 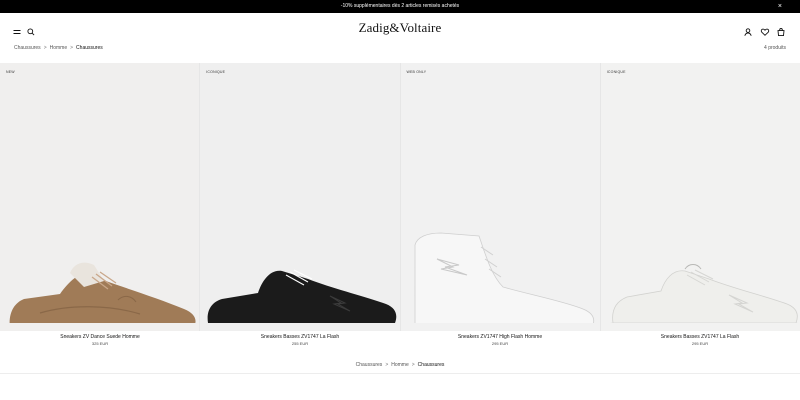 I want to click on breadcrumb: Chaussures > Homme > Chaussures, so click(x=58, y=48).